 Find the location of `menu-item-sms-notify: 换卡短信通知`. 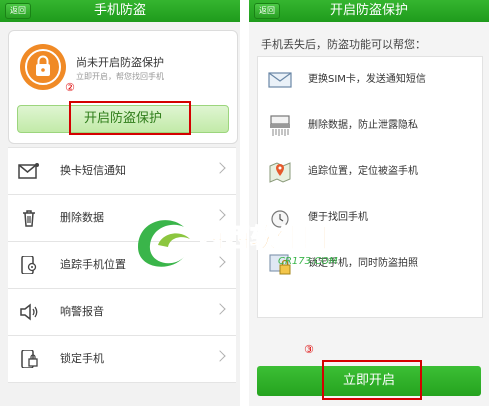

menu-item-sms-notify: 换卡短信通知 is located at coordinates (122, 171).